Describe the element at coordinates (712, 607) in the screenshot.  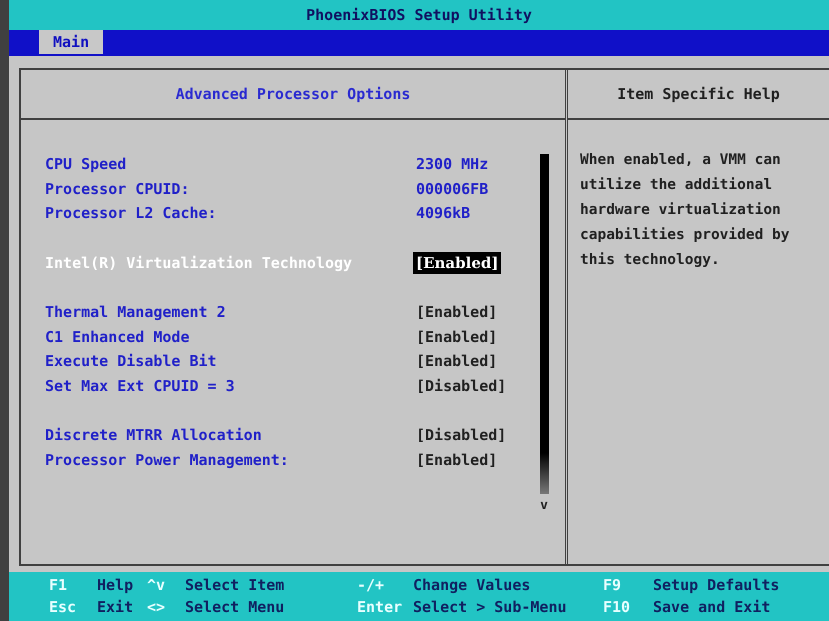
I see `key-action: Save and Exit` at that location.